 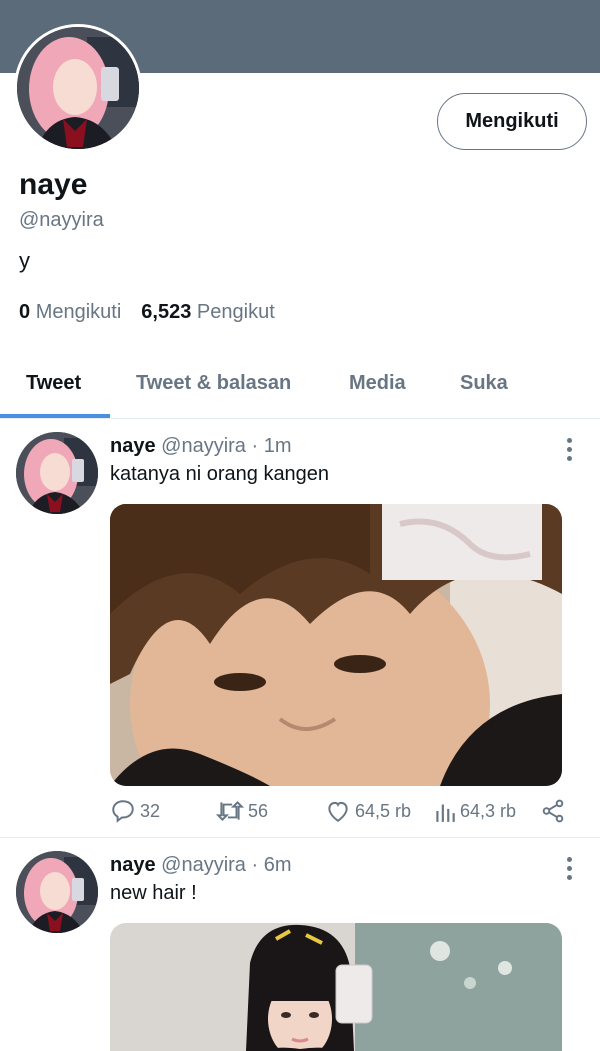 I want to click on followers-label: Pengikut, so click(x=235, y=312).